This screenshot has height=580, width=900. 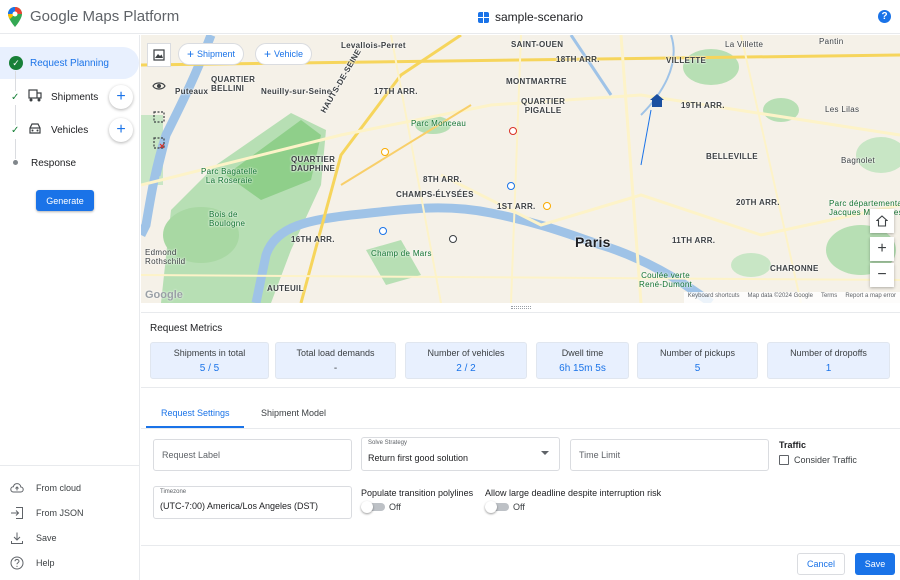 I want to click on consider-traffic-checkbox, so click(x=784, y=460).